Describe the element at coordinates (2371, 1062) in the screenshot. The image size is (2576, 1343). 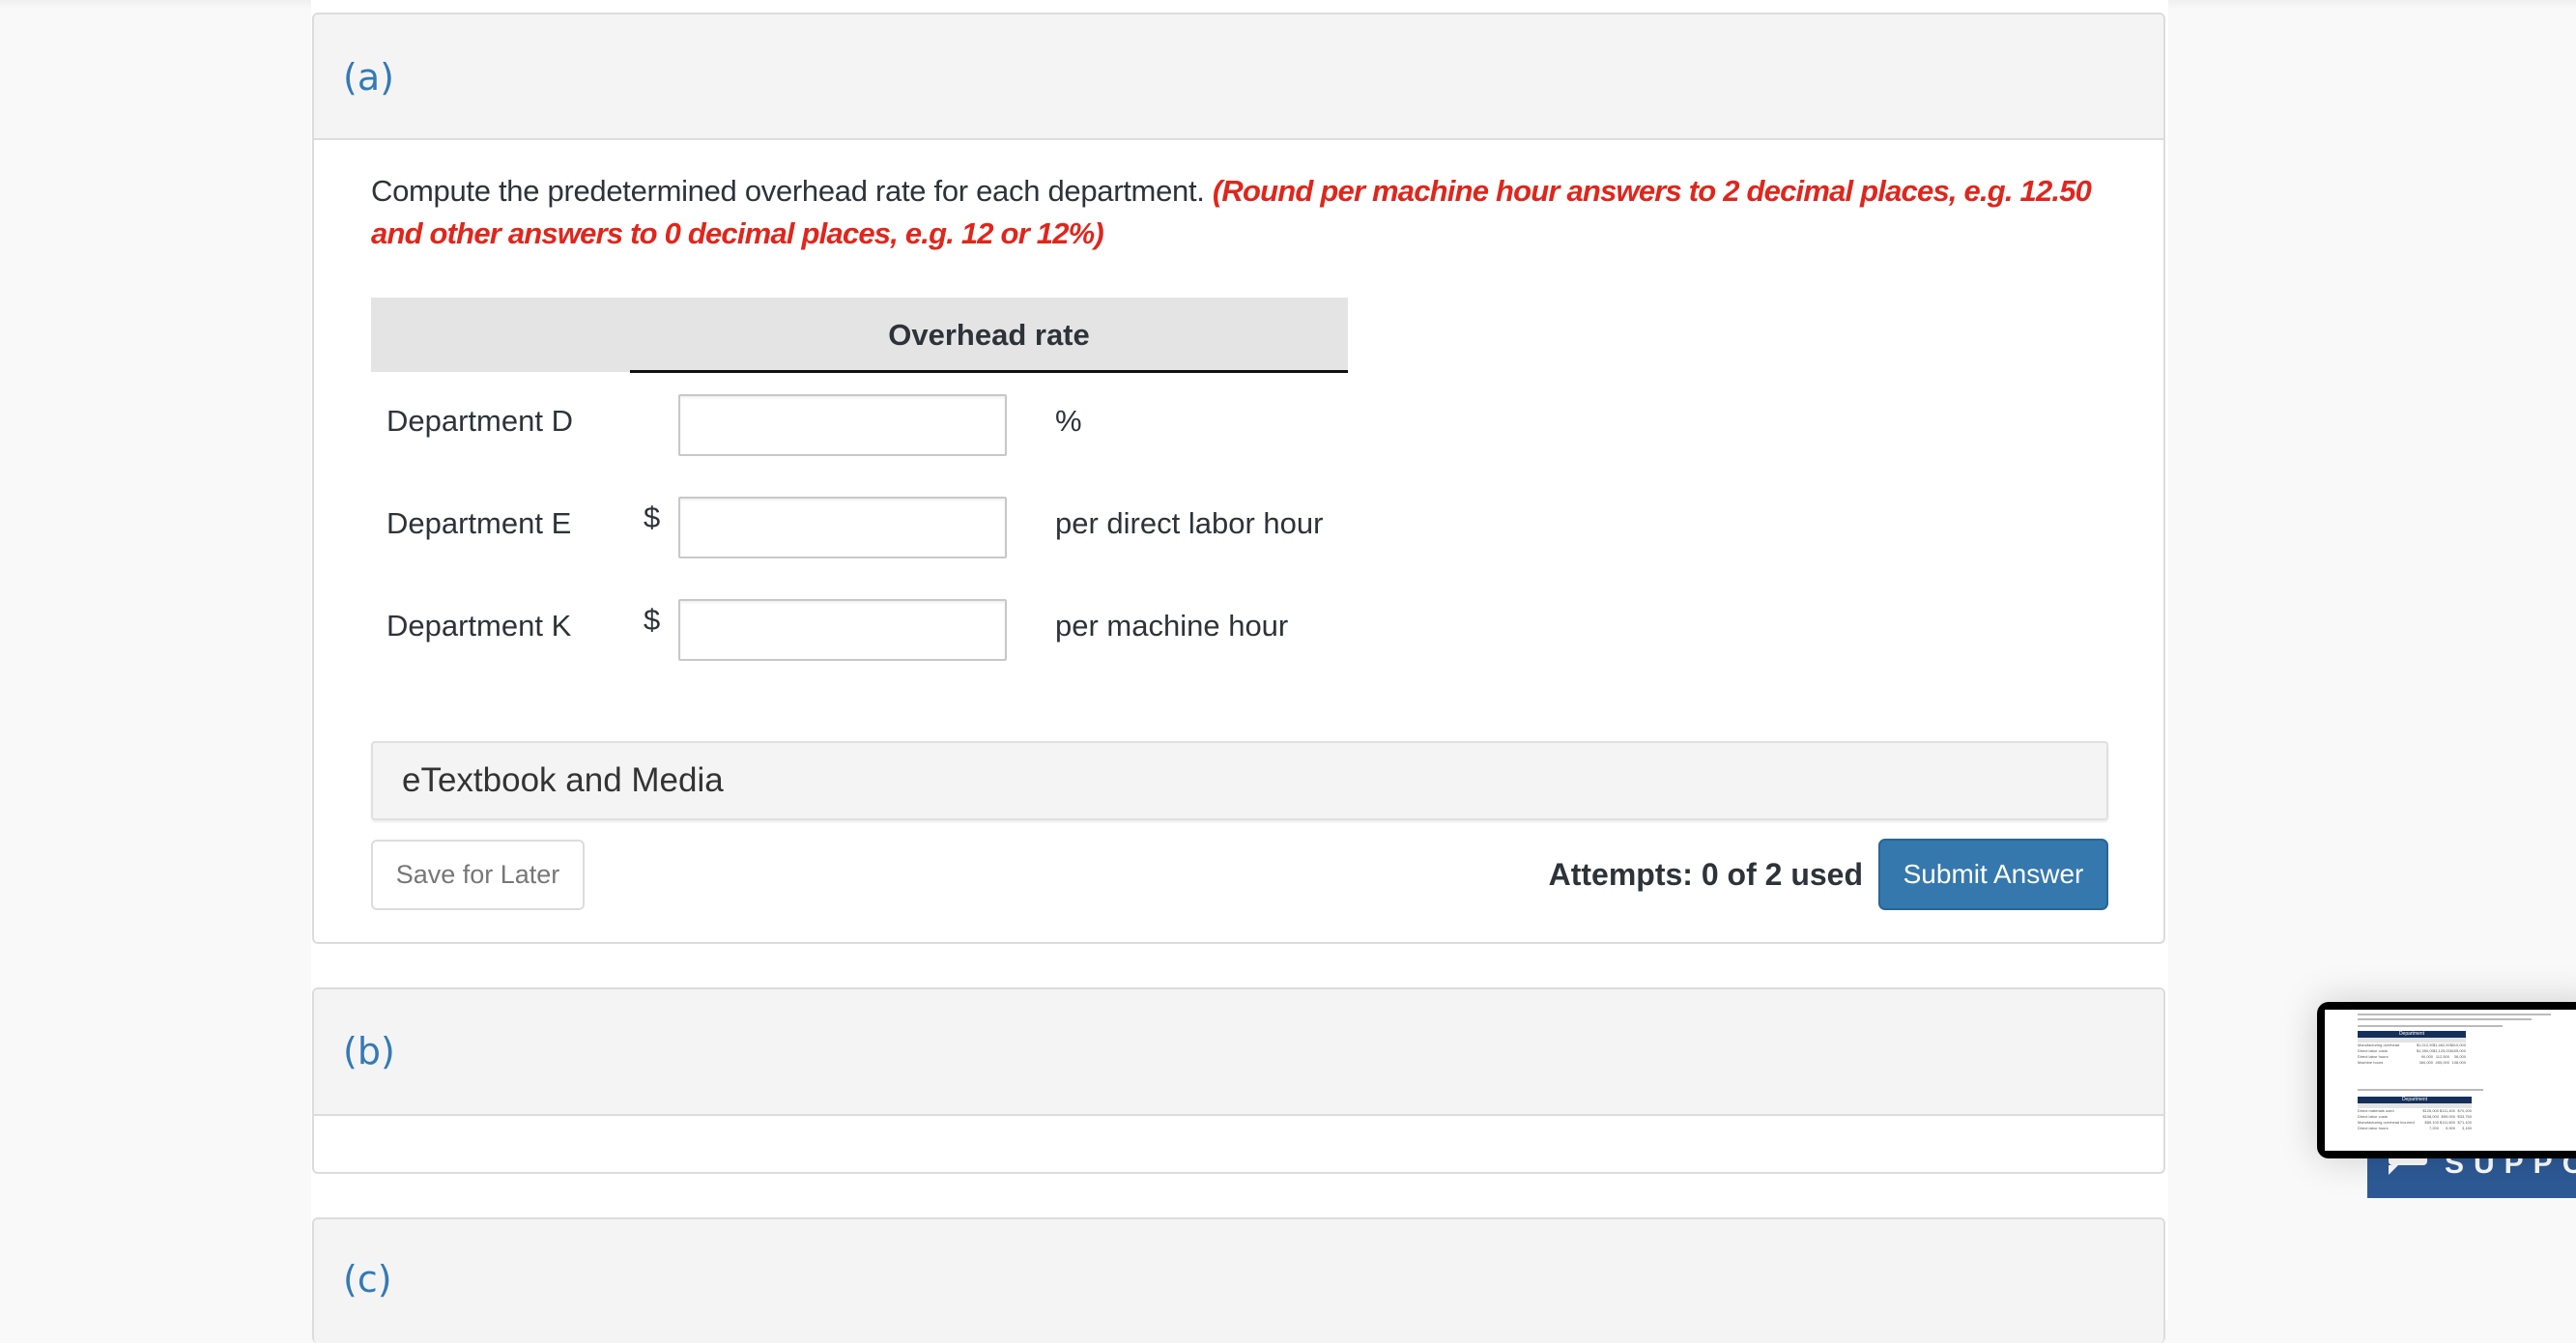
I see `cell: Machine hours` at that location.